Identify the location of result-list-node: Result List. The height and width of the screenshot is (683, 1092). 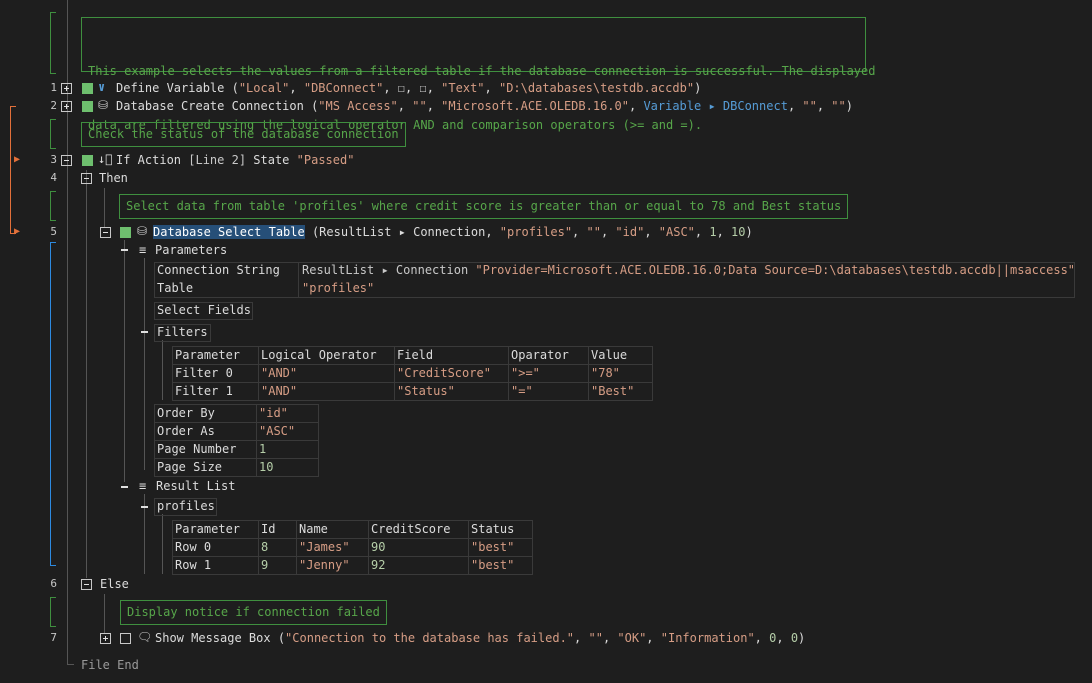
(195, 486).